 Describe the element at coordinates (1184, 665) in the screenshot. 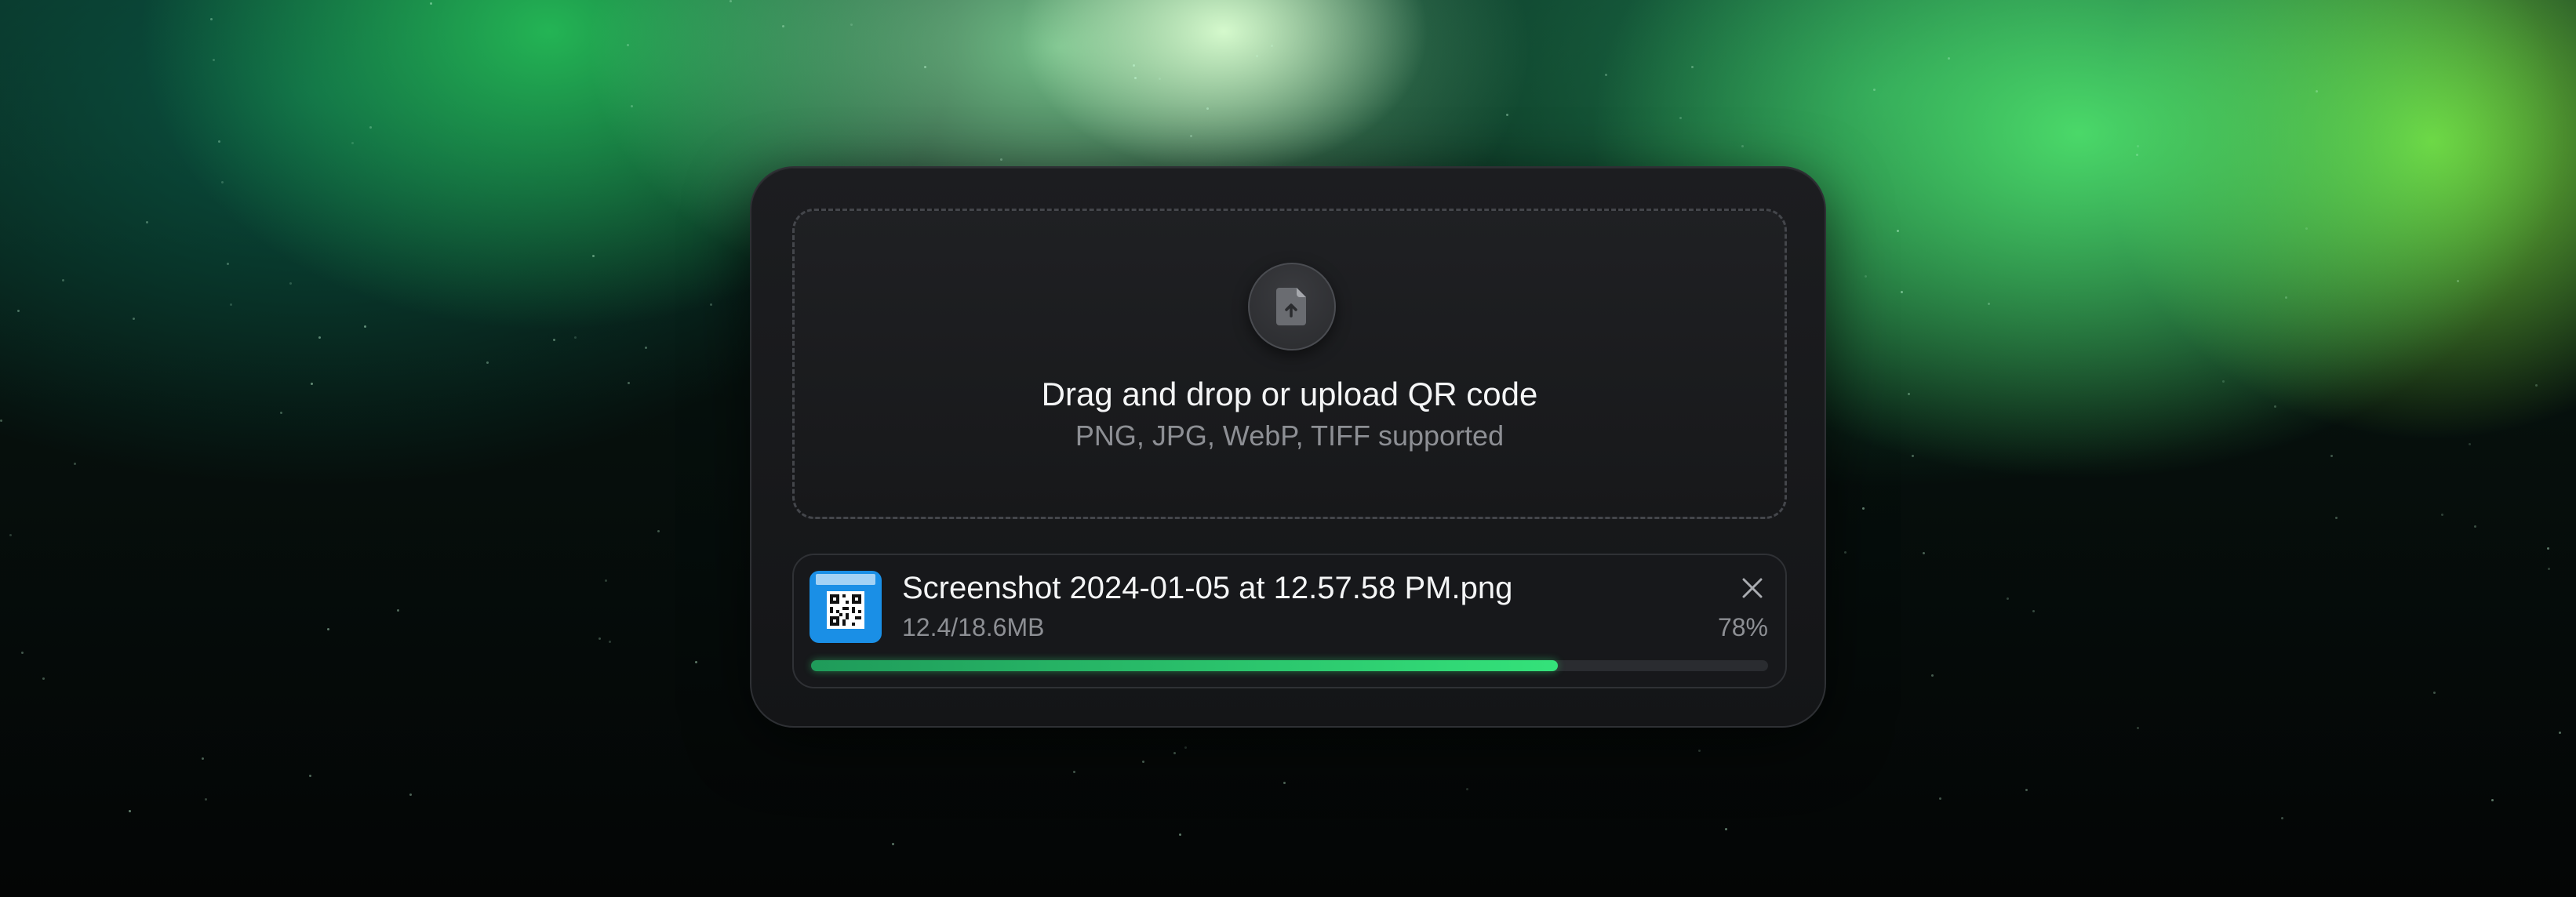

I see `progress-fill` at that location.